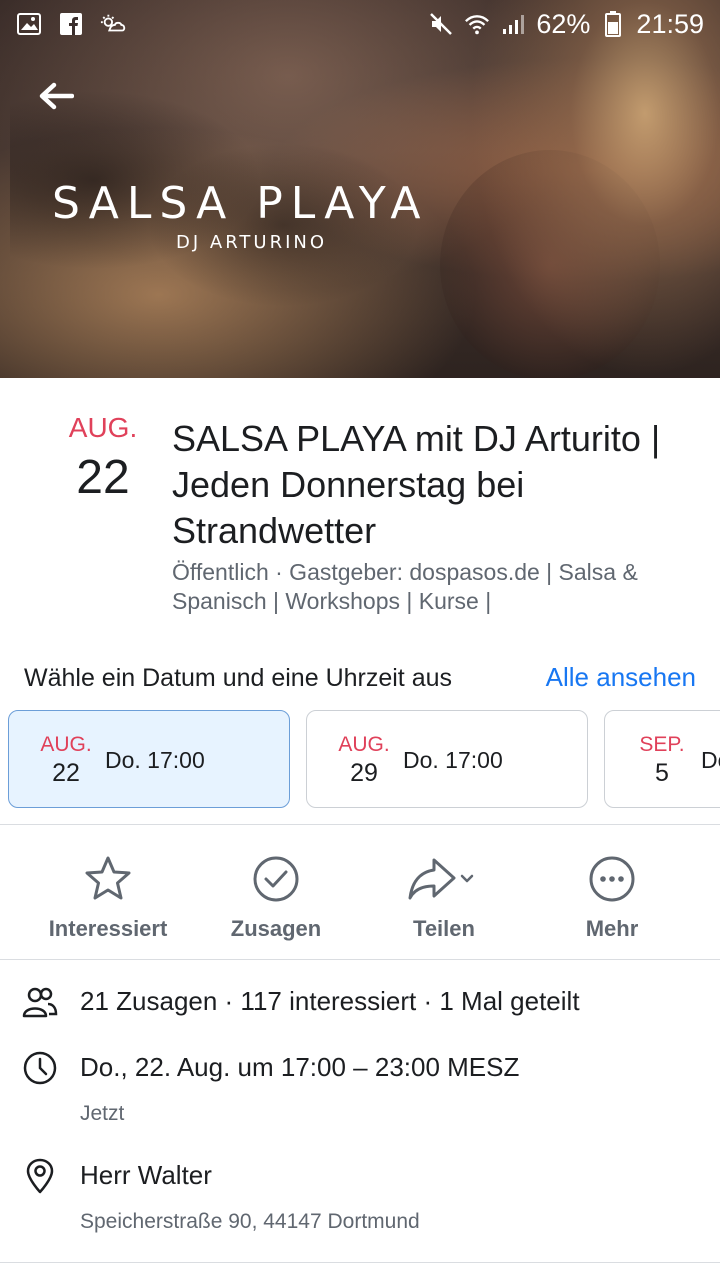  I want to click on cover-title: SALSA PLAYA, so click(240, 203).